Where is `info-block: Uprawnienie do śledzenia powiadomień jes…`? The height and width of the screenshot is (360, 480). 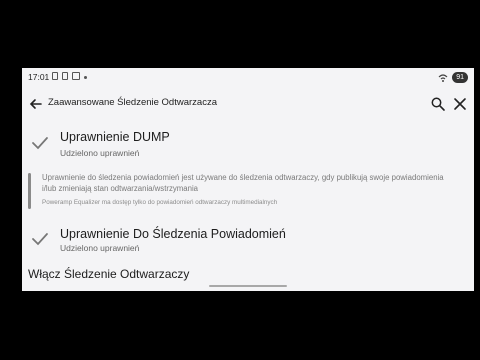
info-block: Uprawnienie do śledzenia powiadomień jes… is located at coordinates (248, 191).